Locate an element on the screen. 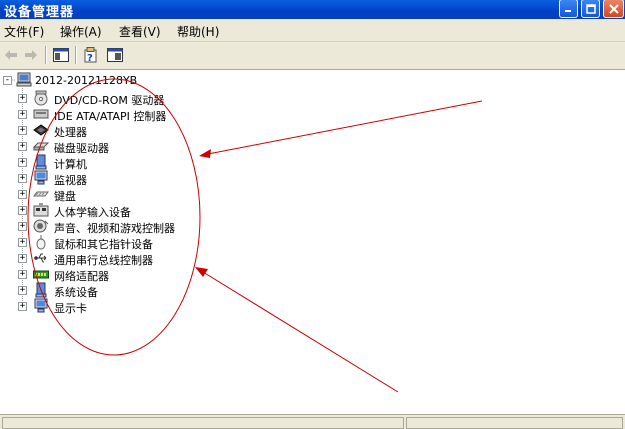 This screenshot has width=625, height=429. title-bar: 设备管理器 is located at coordinates (312, 10).